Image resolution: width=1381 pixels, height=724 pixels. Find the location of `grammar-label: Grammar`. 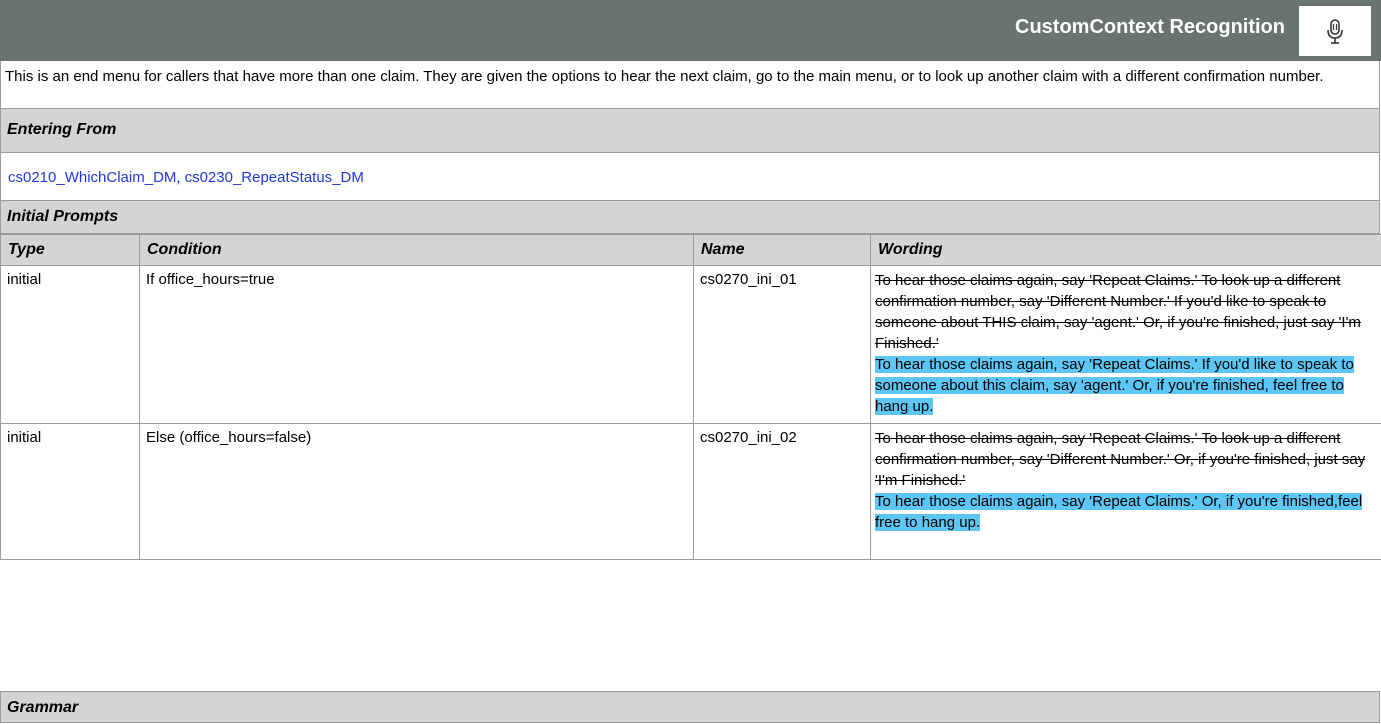

grammar-label: Grammar is located at coordinates (42, 707).